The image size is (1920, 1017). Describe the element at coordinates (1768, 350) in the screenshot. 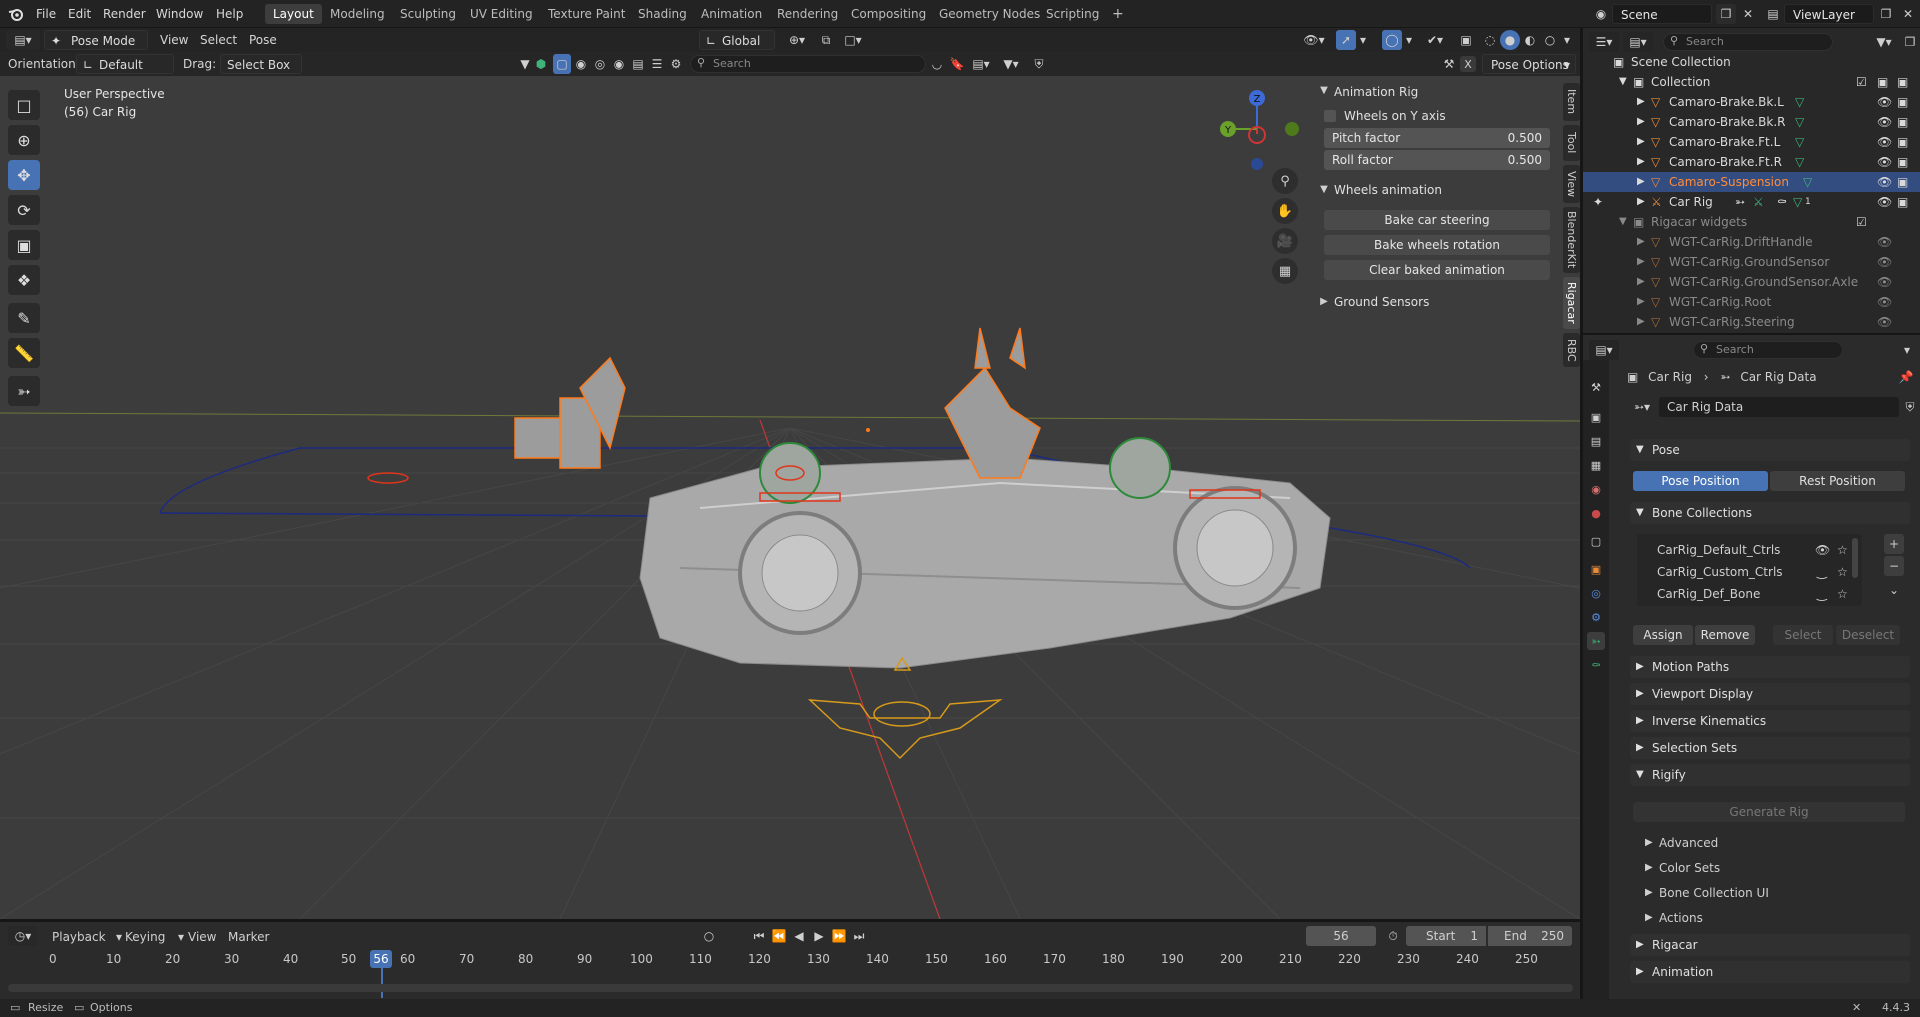

I see `properties-search-input: ⚲ Search` at that location.